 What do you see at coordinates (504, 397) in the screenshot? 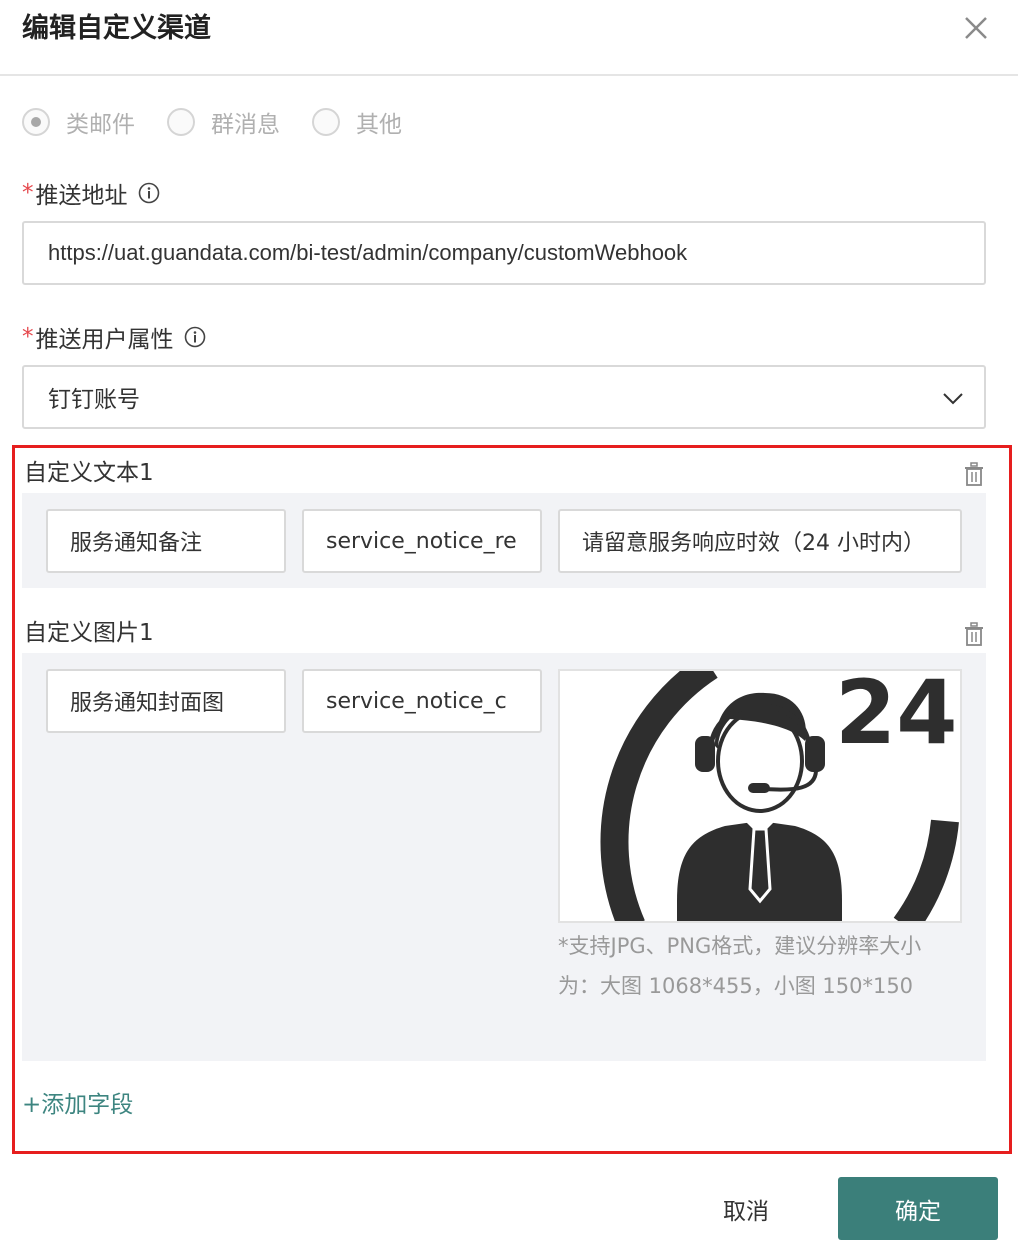
I see `push-user-attr-select: 钉钉账号` at bounding box center [504, 397].